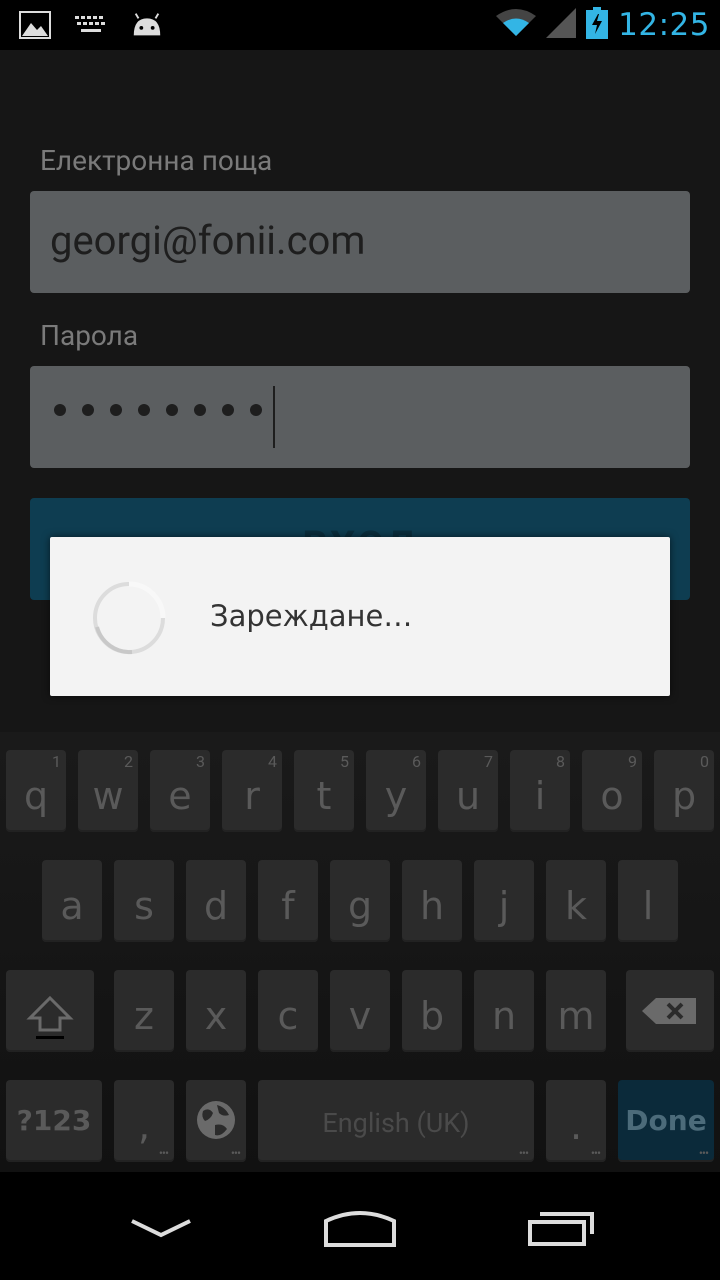  Describe the element at coordinates (158, 410) in the screenshot. I see `password-mask` at that location.